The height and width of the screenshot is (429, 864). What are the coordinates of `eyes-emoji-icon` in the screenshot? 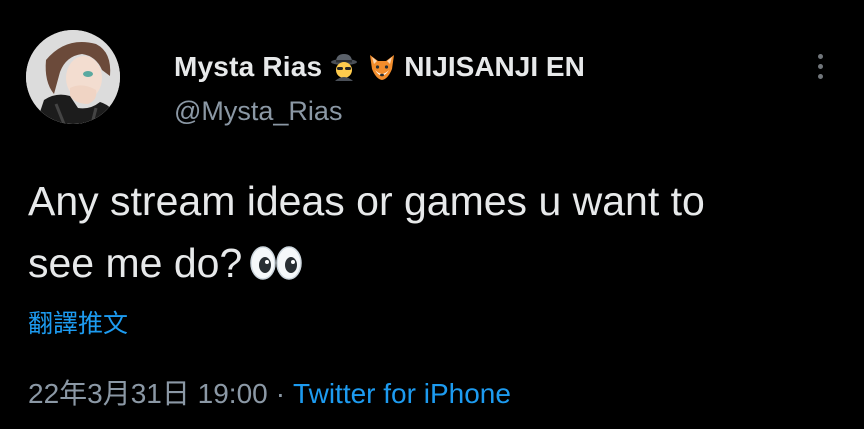 It's located at (276, 258).